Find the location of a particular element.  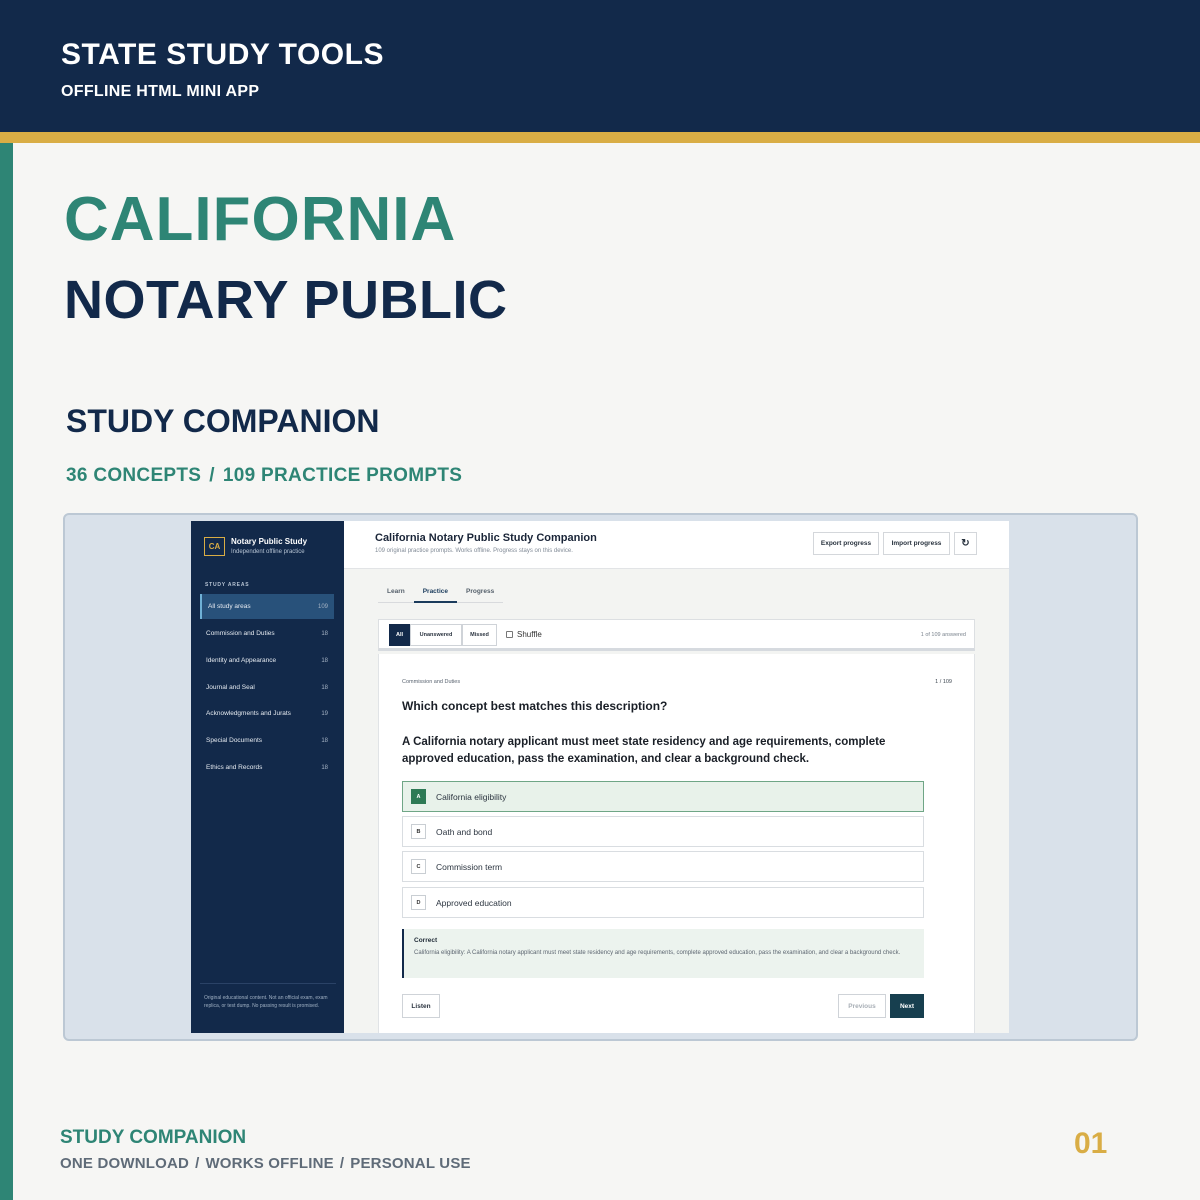

import-progress-button: Import progress is located at coordinates (916, 543).